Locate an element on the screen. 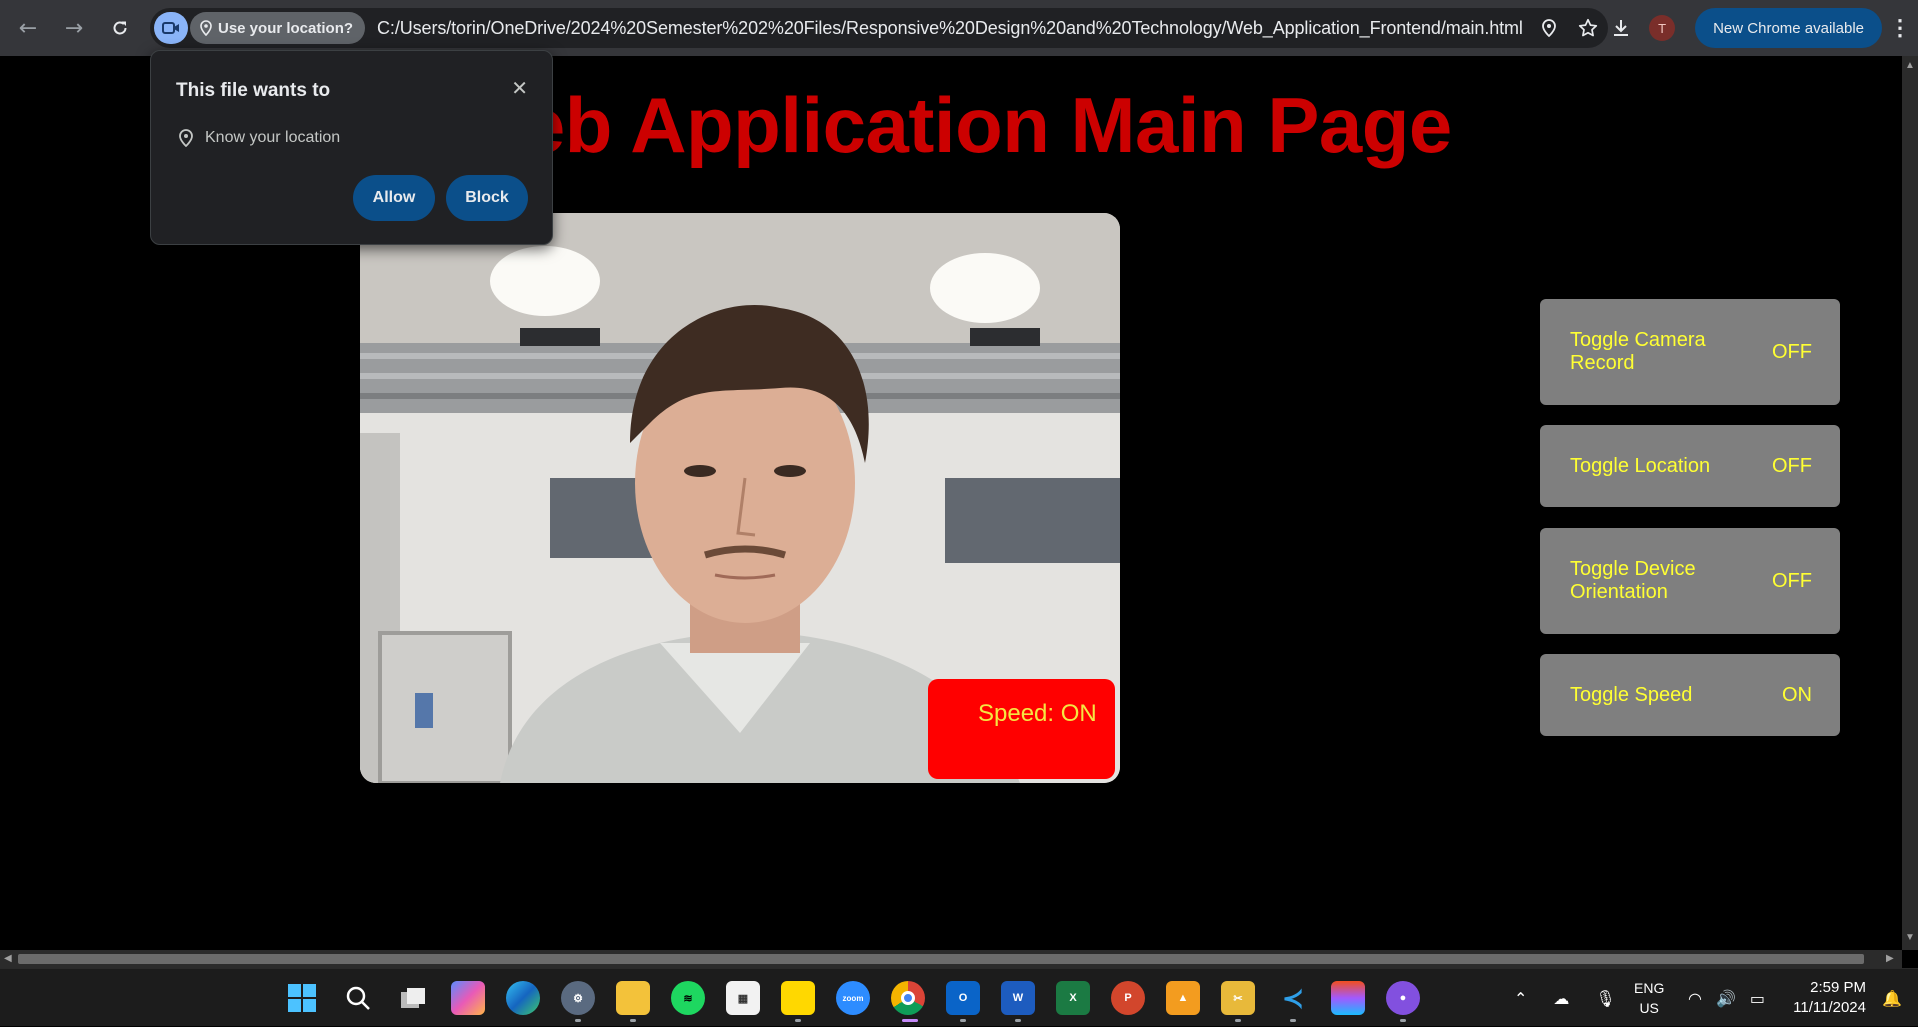 The width and height of the screenshot is (1918, 1027). powerpoint-icon: P is located at coordinates (1128, 998).